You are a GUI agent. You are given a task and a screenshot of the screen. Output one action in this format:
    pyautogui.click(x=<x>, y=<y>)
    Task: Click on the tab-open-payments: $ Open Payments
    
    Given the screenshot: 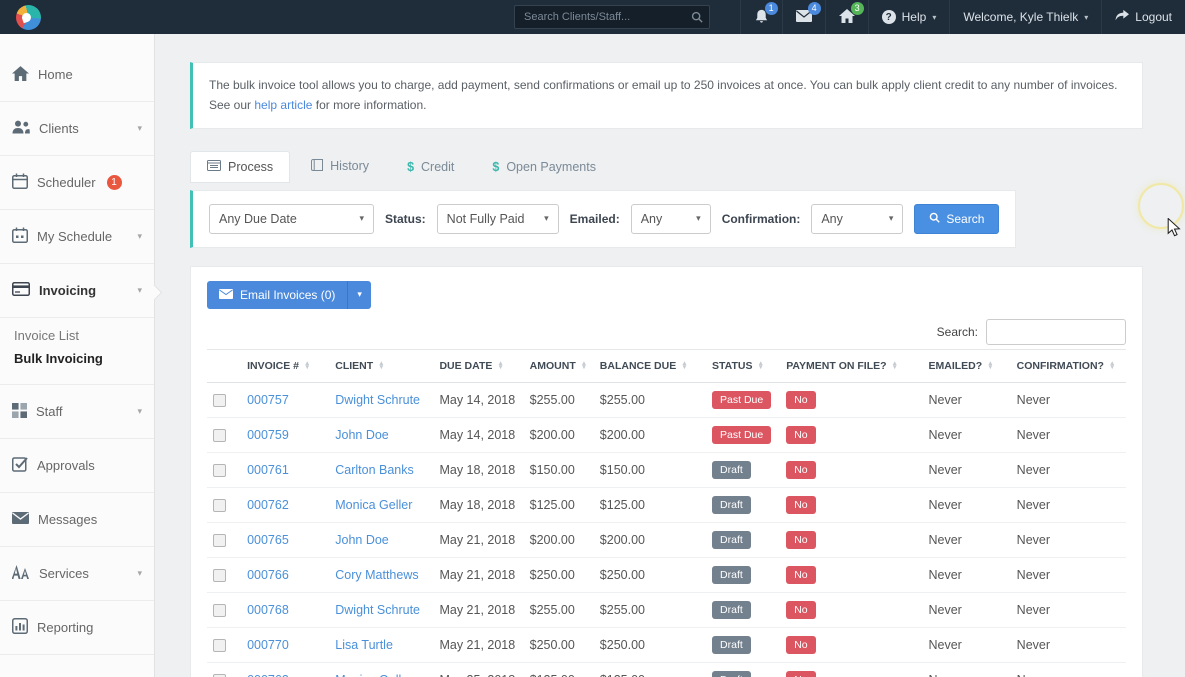 What is the action you would take?
    pyautogui.click(x=544, y=167)
    